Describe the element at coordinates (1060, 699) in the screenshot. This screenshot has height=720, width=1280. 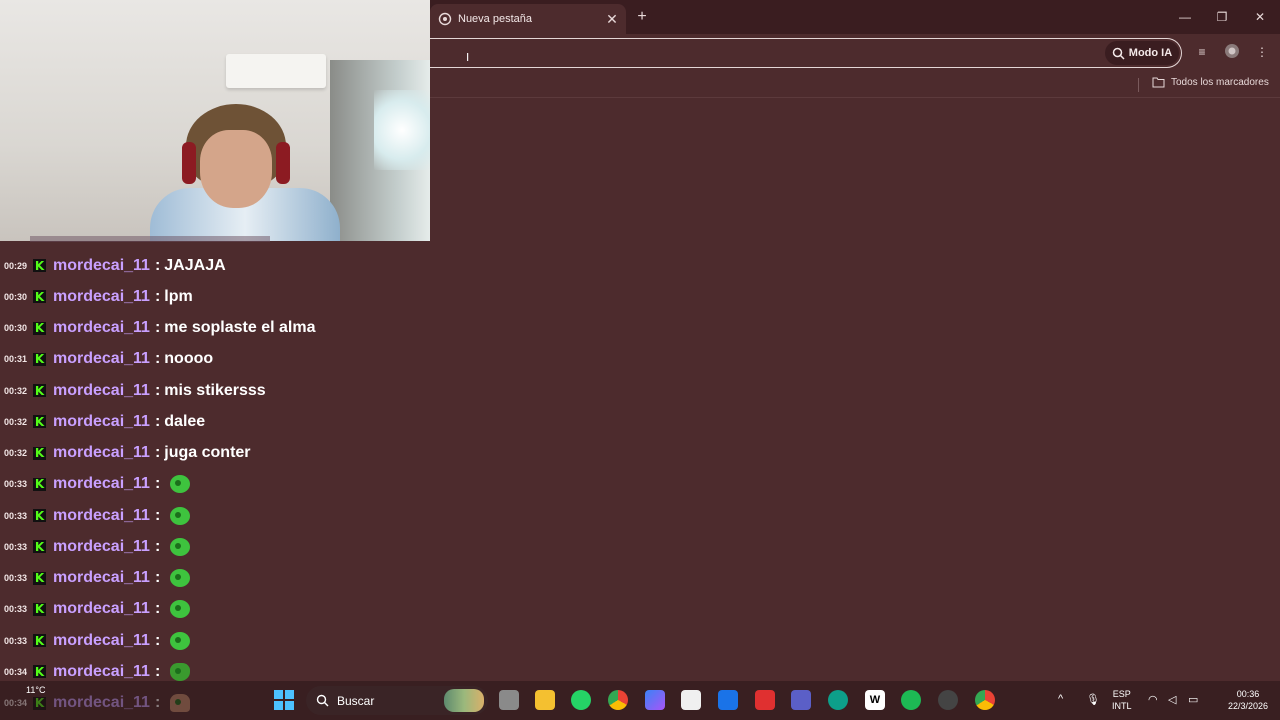
I see `show-hidden-icons-icon: ^` at that location.